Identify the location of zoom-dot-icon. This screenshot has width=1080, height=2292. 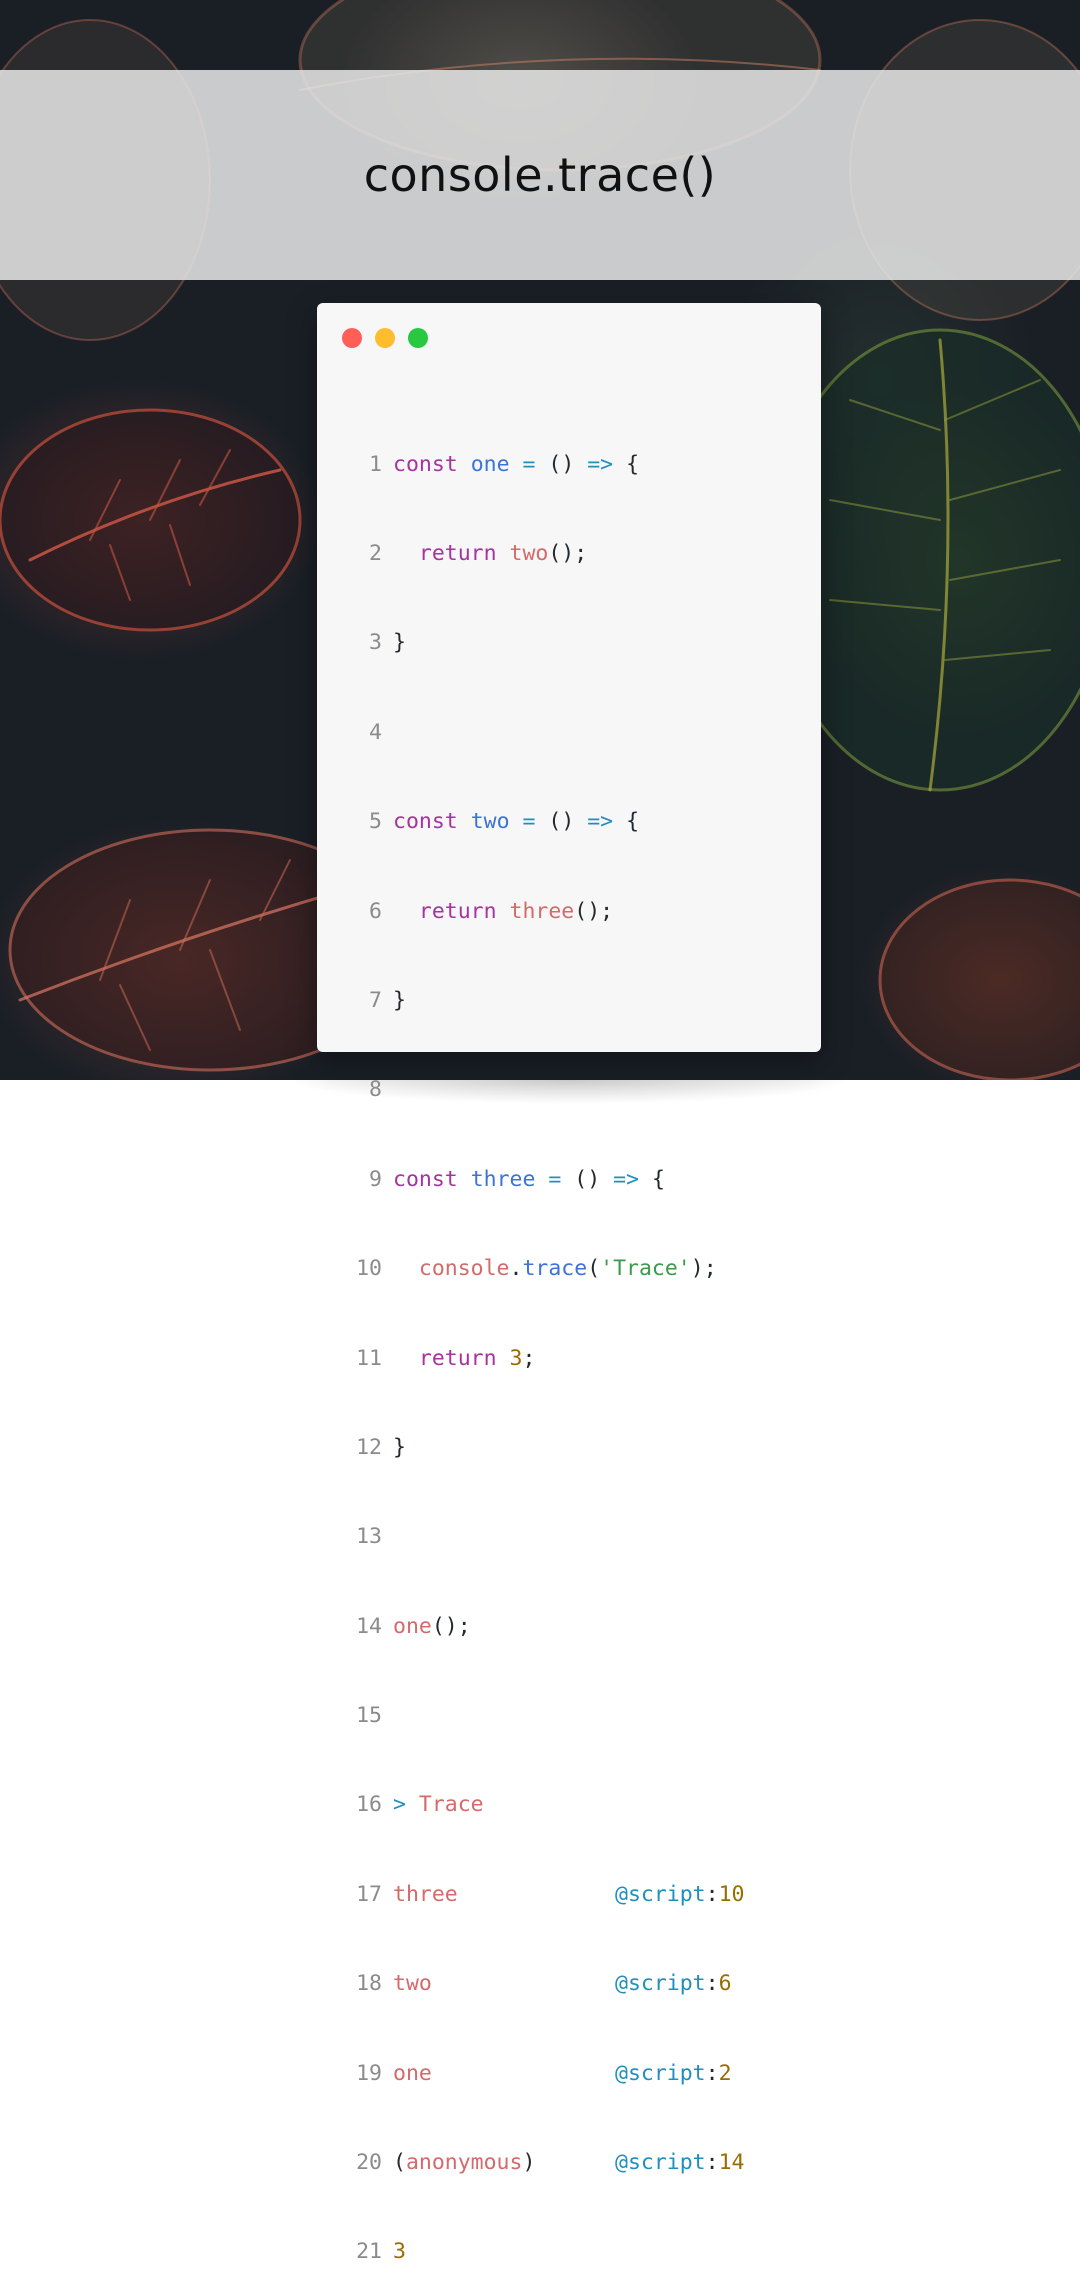
(418, 338).